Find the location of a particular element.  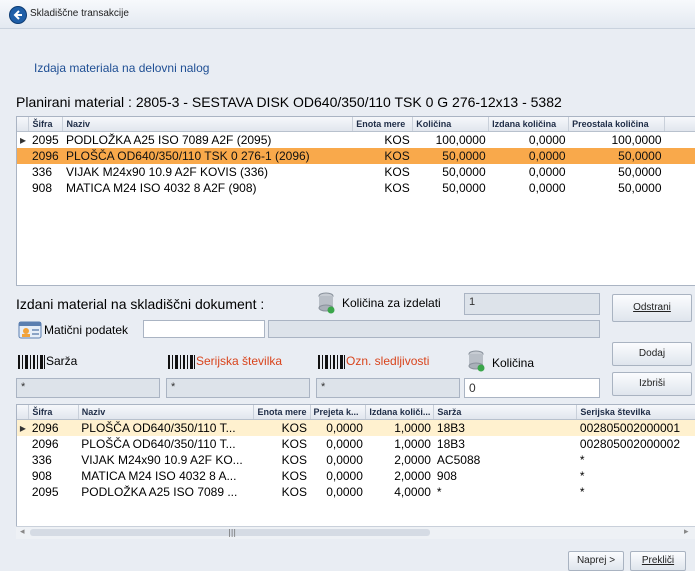

horizontal-scrollbar: ◂ ||| ▸ is located at coordinates (355, 532).